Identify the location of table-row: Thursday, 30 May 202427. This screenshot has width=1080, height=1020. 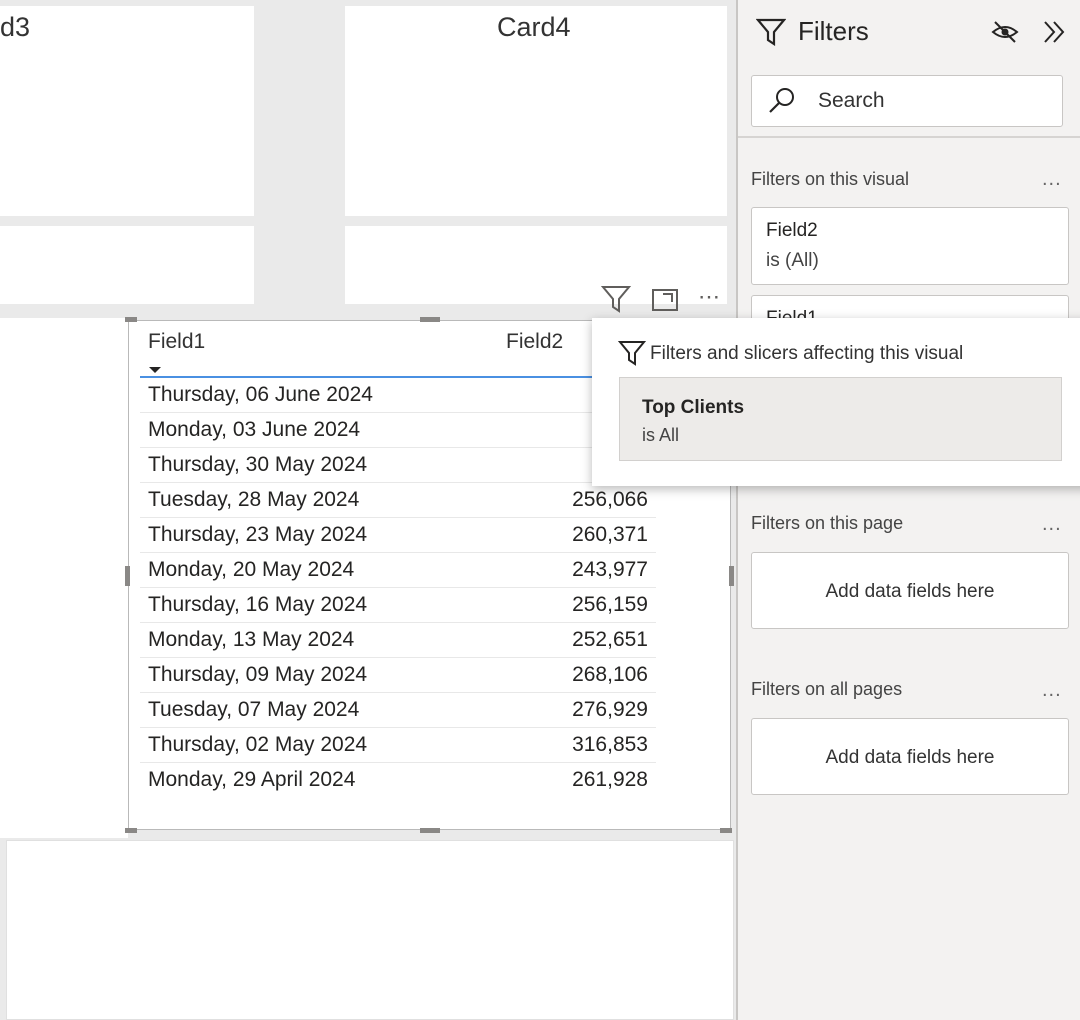
(398, 465).